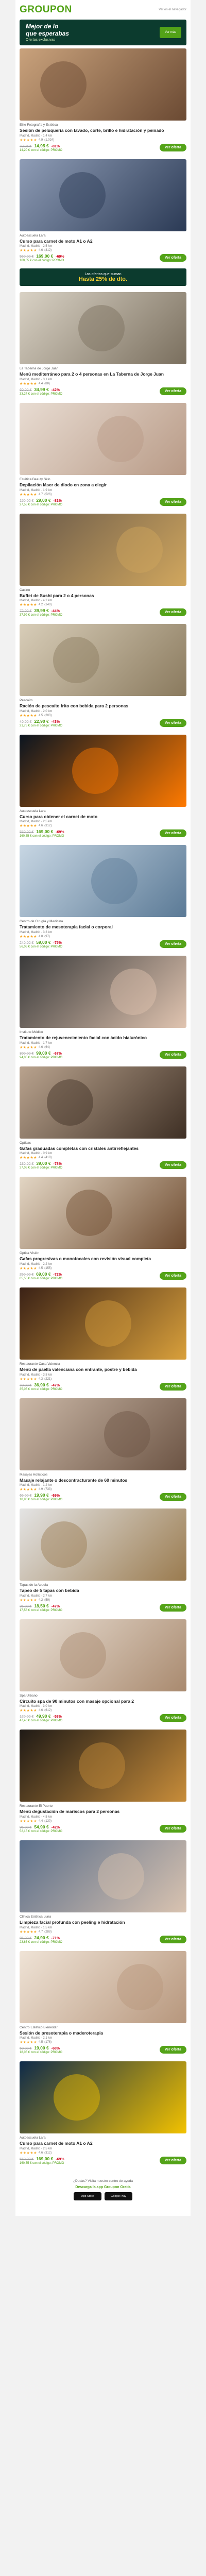  What do you see at coordinates (88, 2196) in the screenshot?
I see `app-store-button: App Store` at bounding box center [88, 2196].